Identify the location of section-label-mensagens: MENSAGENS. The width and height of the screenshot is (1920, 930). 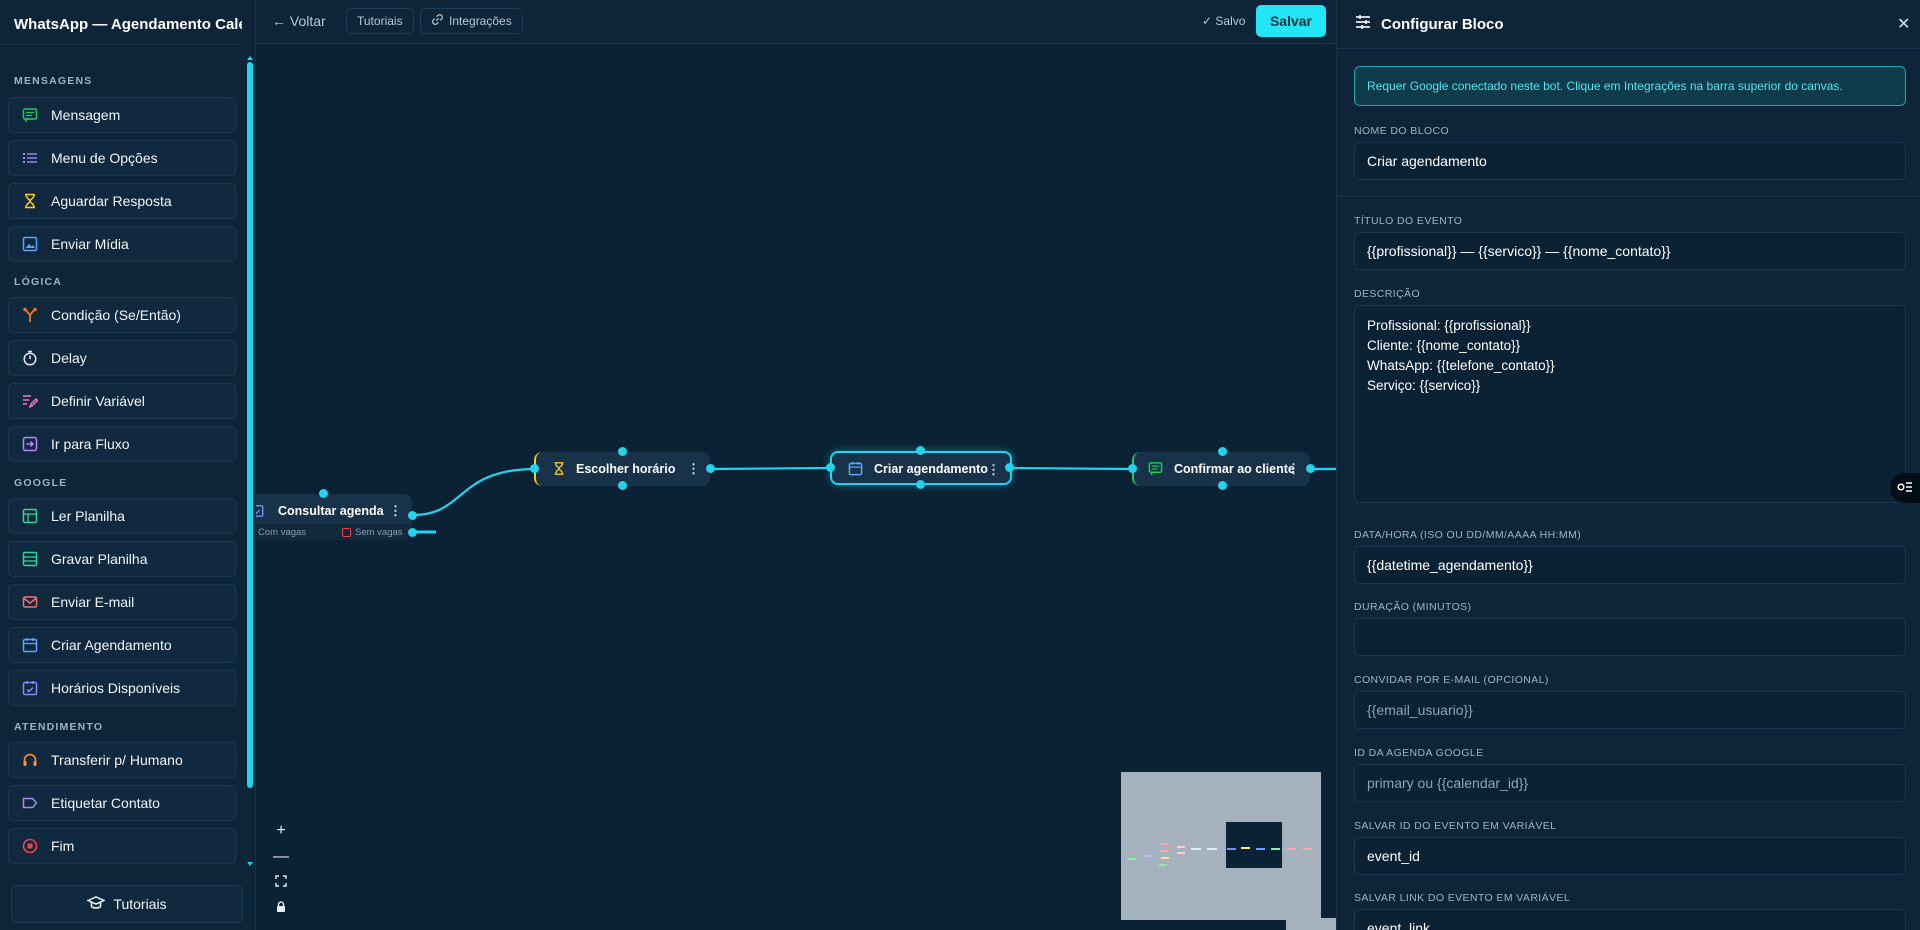
(53, 81).